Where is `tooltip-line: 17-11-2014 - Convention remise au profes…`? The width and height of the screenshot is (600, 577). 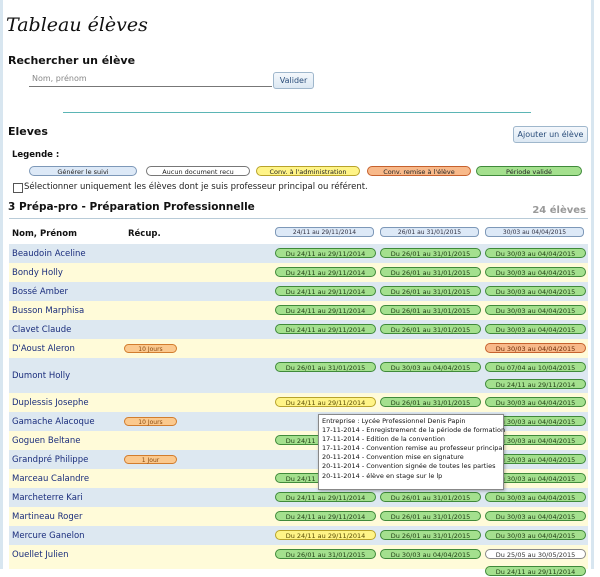 tooltip-line: 17-11-2014 - Convention remise au profes… is located at coordinates (413, 448).